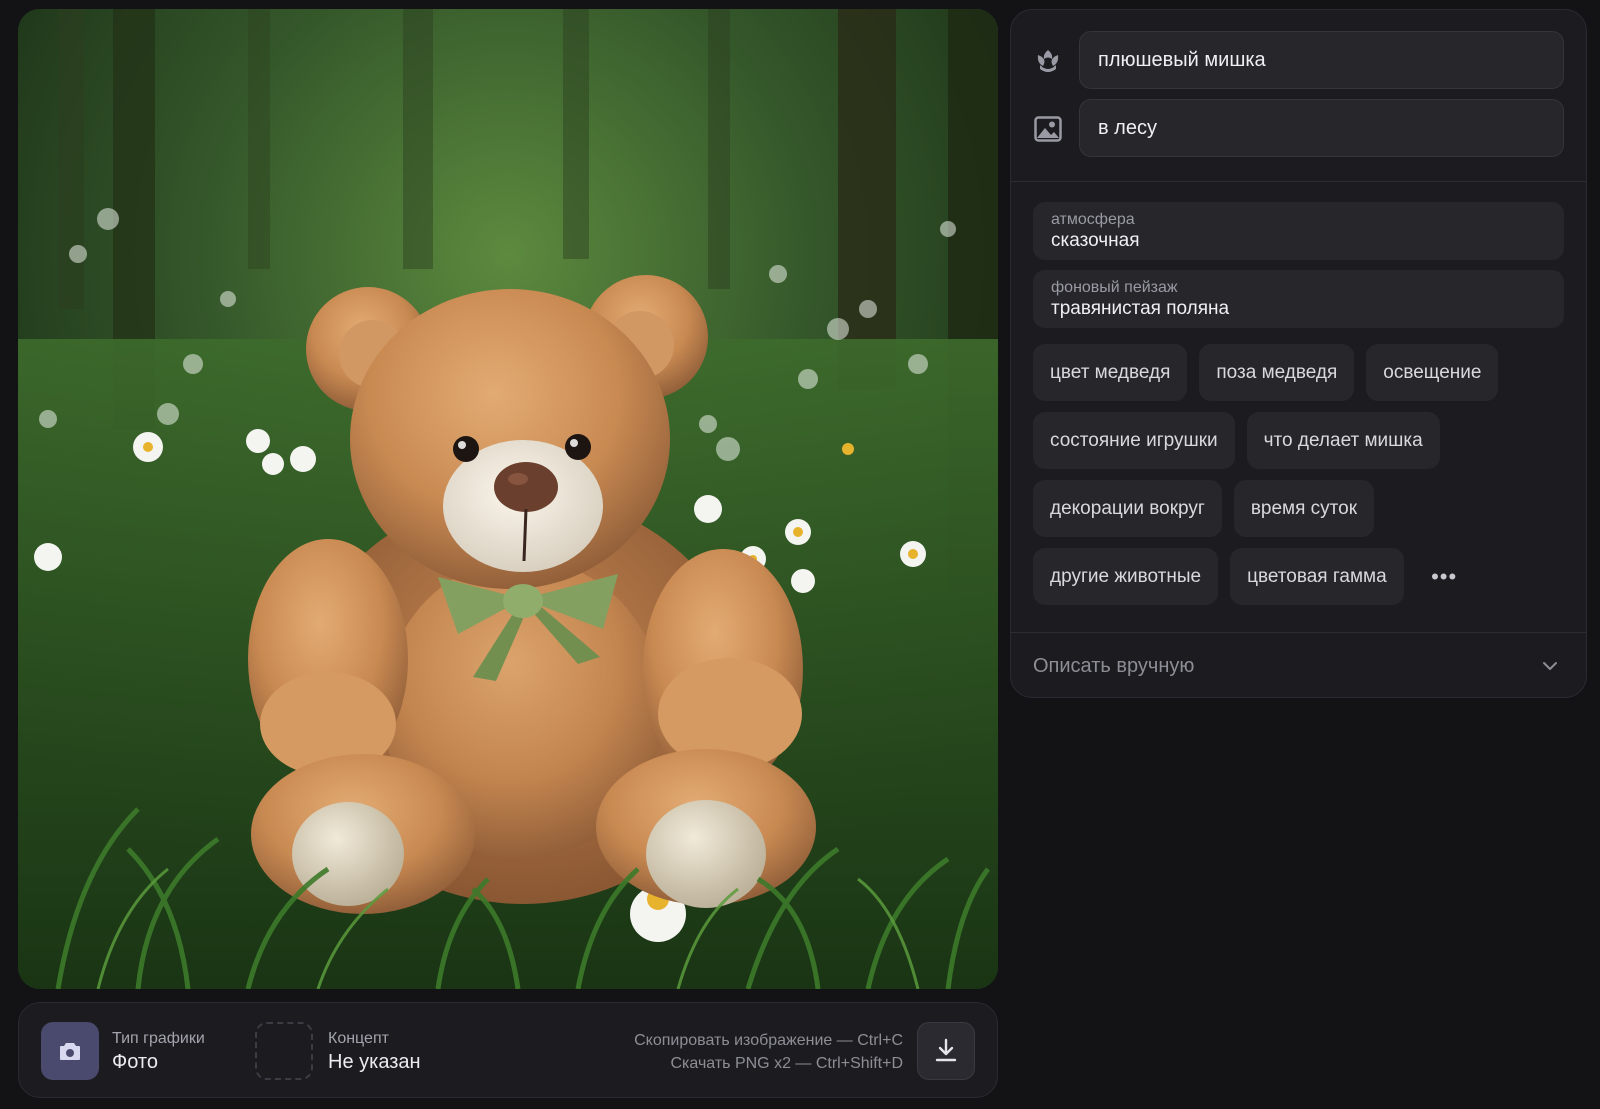 The image size is (1600, 1109). What do you see at coordinates (768, 1040) in the screenshot?
I see `copy-shortcut-hint: Скопировать изображение — Ctrl+C` at bounding box center [768, 1040].